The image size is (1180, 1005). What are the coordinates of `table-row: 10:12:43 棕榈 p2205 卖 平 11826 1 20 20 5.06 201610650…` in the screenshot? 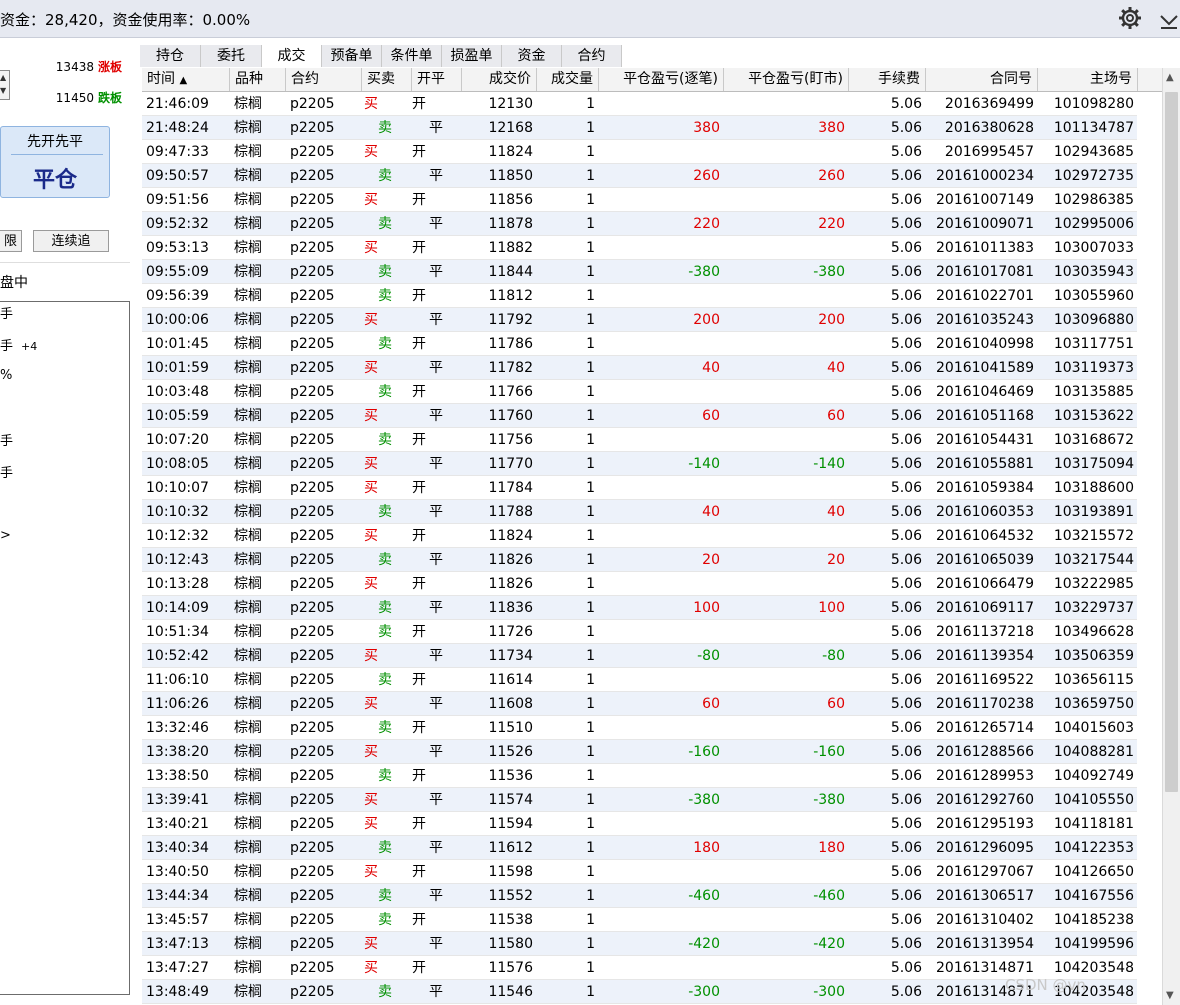 It's located at (639, 560).